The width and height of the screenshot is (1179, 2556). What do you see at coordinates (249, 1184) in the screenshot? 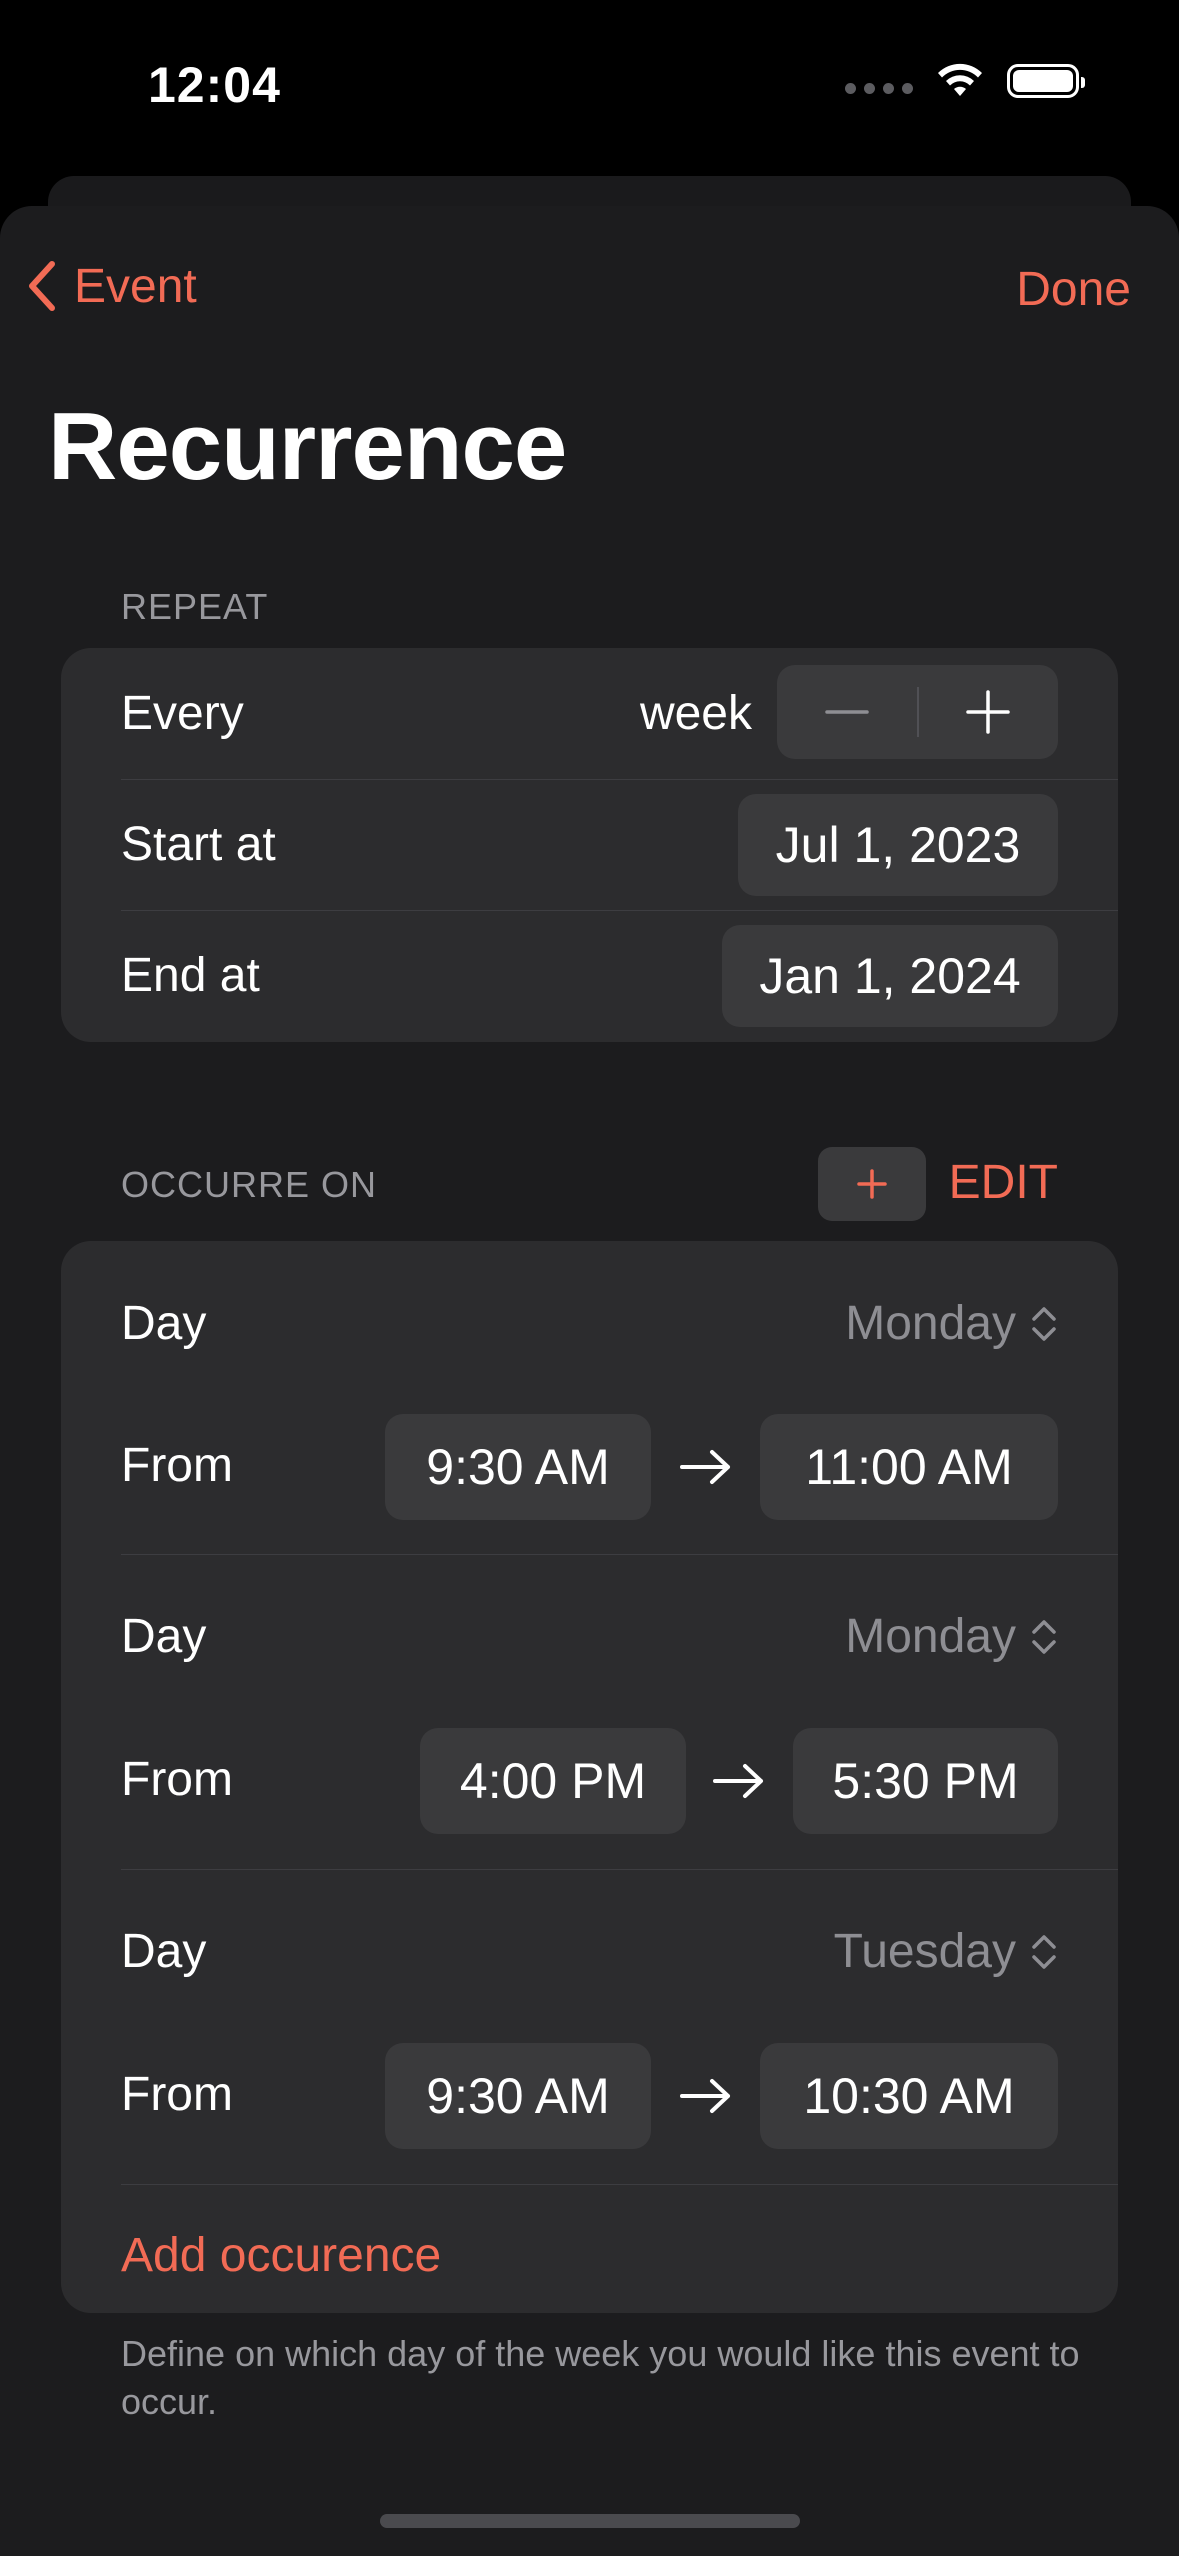
I see `occurrences-section-header: OCCURRE ON` at bounding box center [249, 1184].